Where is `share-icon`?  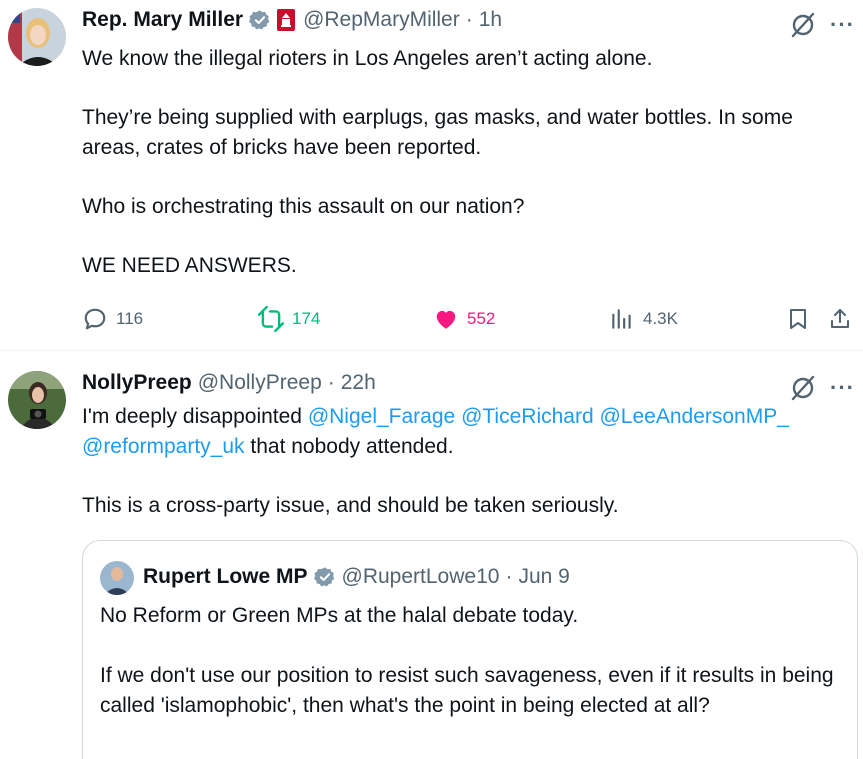
share-icon is located at coordinates (840, 318).